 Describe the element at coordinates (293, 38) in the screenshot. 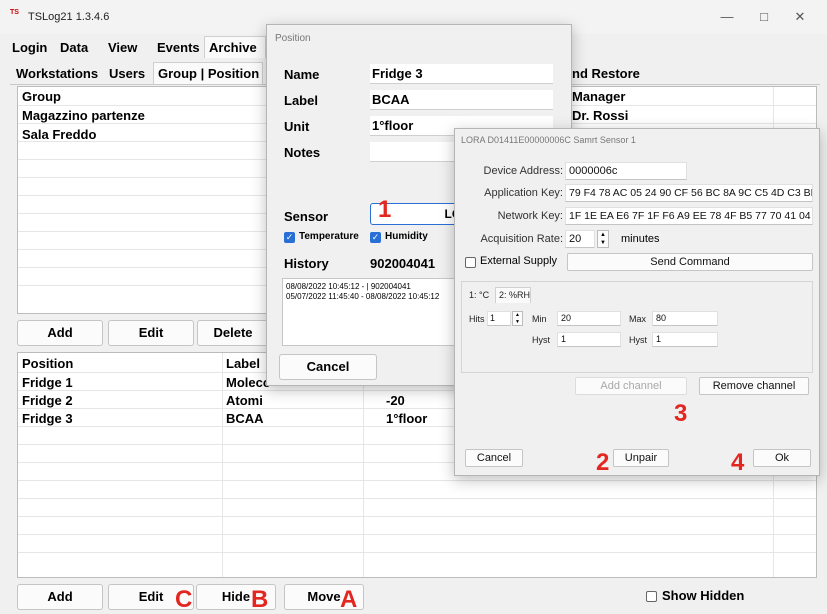

I see `position-dialog-title: Position` at that location.